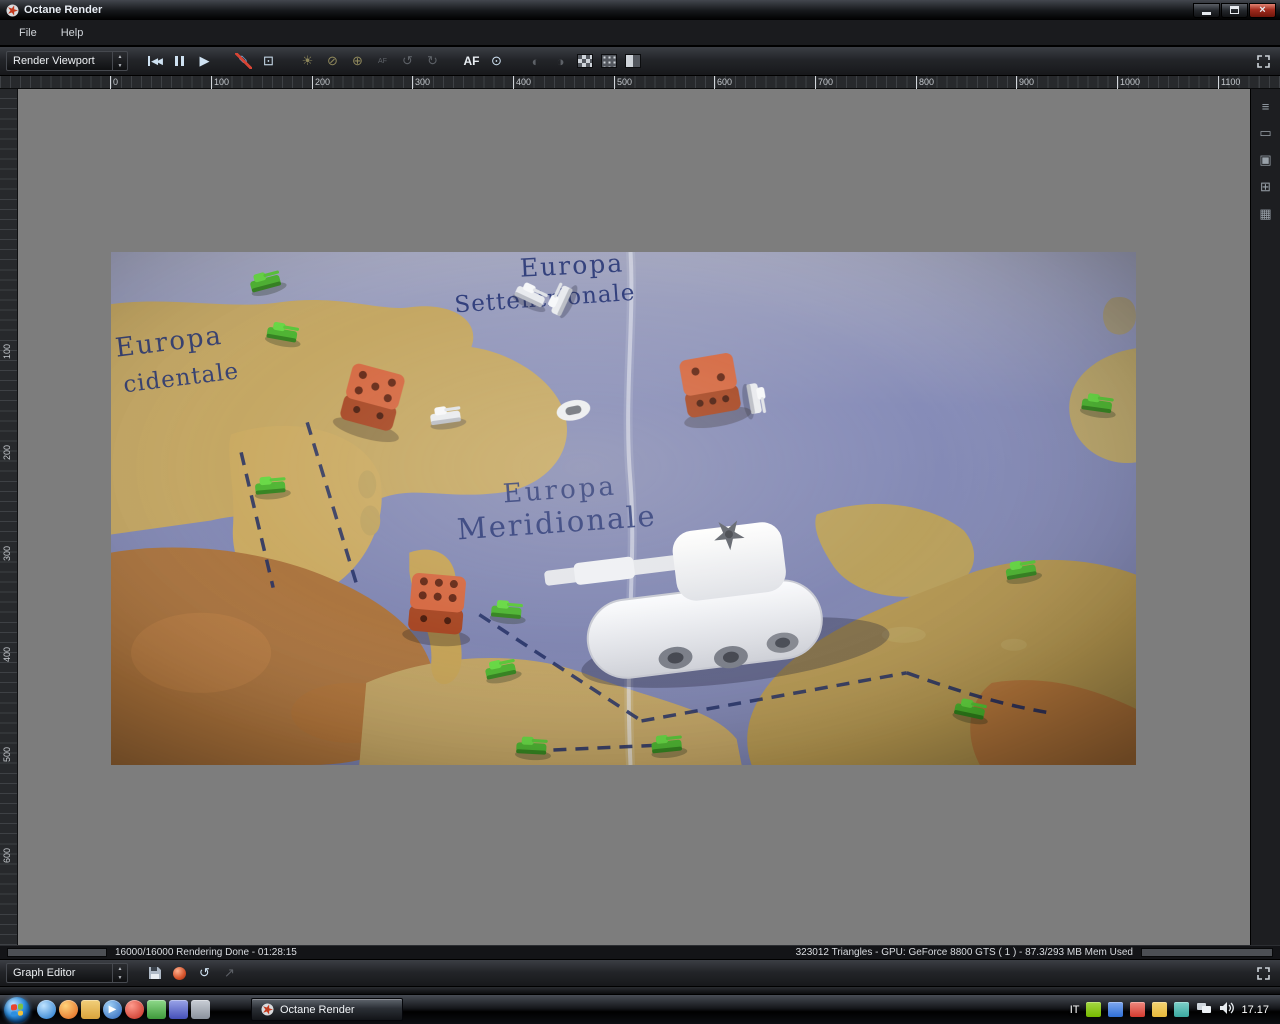 Image resolution: width=1280 pixels, height=1024 pixels. Describe the element at coordinates (67, 61) in the screenshot. I see `viewport-selector: Render Viewport ▲ ▼` at that location.